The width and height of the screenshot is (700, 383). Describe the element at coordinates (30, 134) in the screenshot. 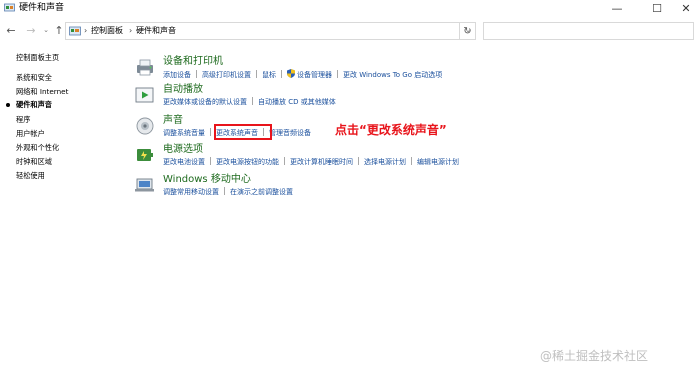

I see `sidebar-item-user-accounts: 用户帐户` at that location.